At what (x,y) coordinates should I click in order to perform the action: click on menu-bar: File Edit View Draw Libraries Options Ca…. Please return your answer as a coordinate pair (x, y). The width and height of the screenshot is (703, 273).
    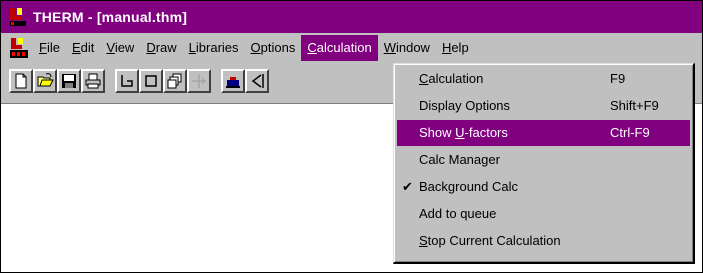
    Looking at the image, I should click on (351, 48).